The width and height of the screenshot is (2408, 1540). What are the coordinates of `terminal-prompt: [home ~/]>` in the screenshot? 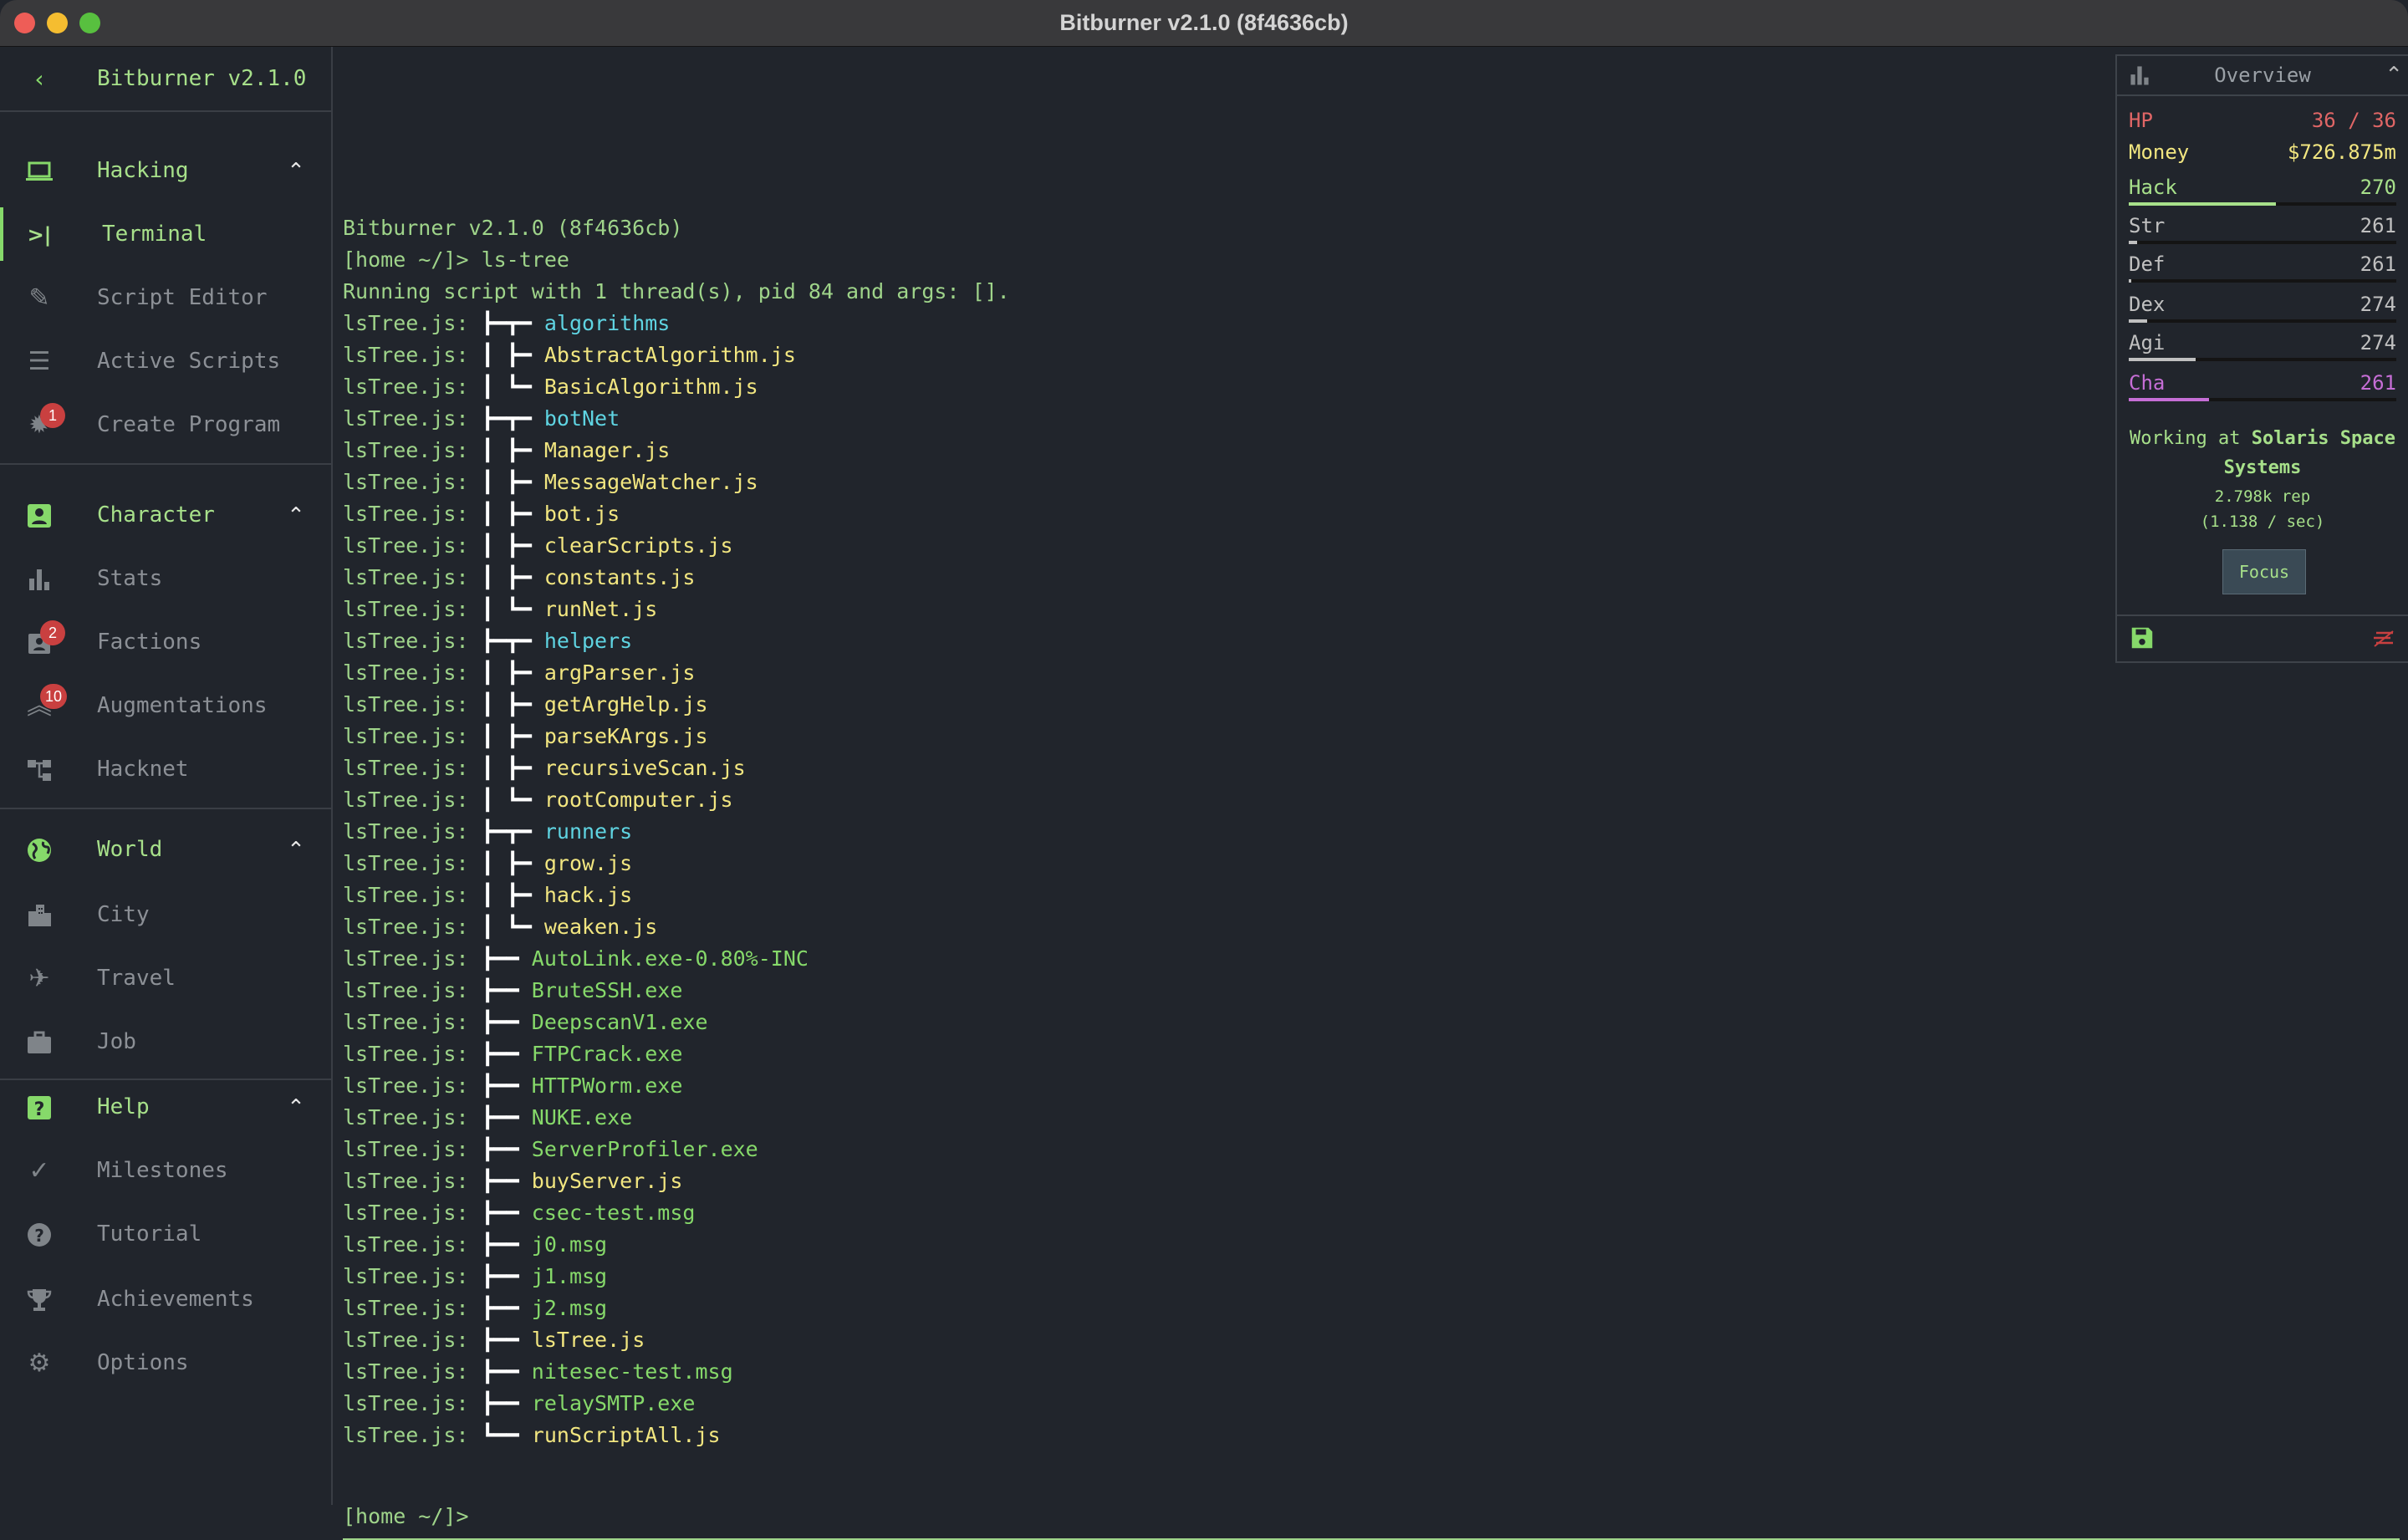 It's located at (406, 1516).